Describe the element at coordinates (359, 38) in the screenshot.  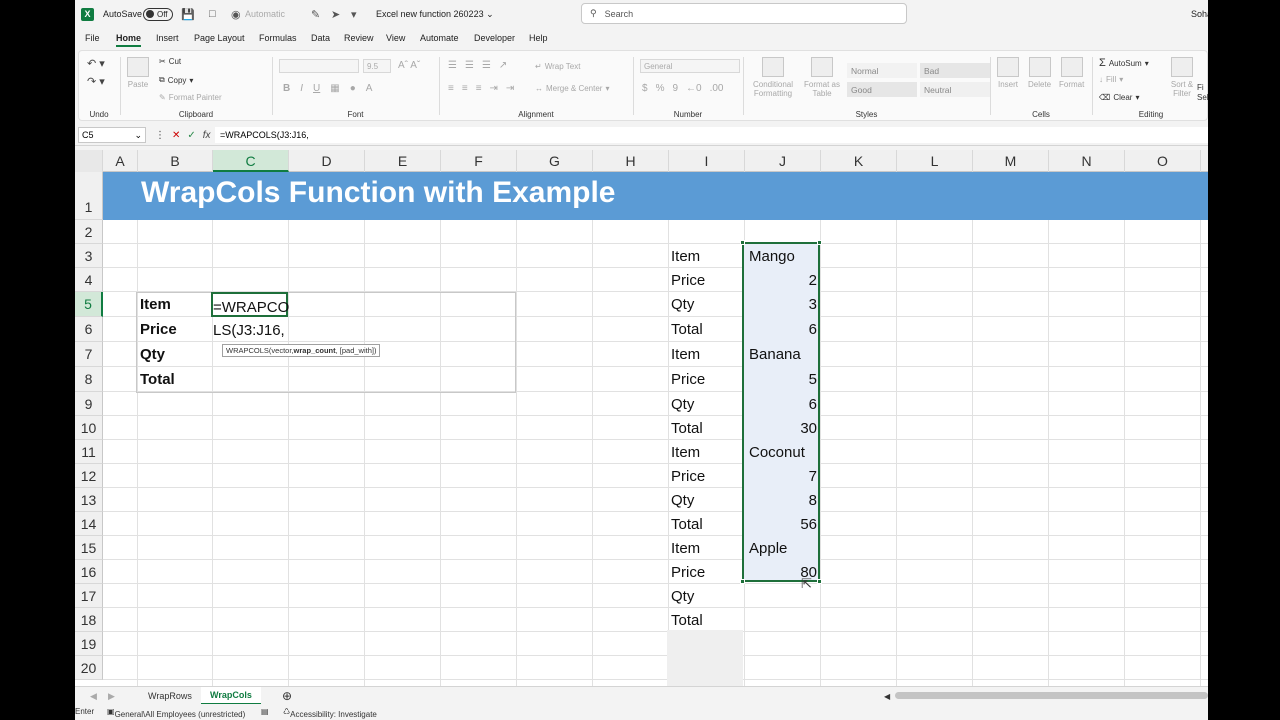
I see `tab-review: Review` at that location.